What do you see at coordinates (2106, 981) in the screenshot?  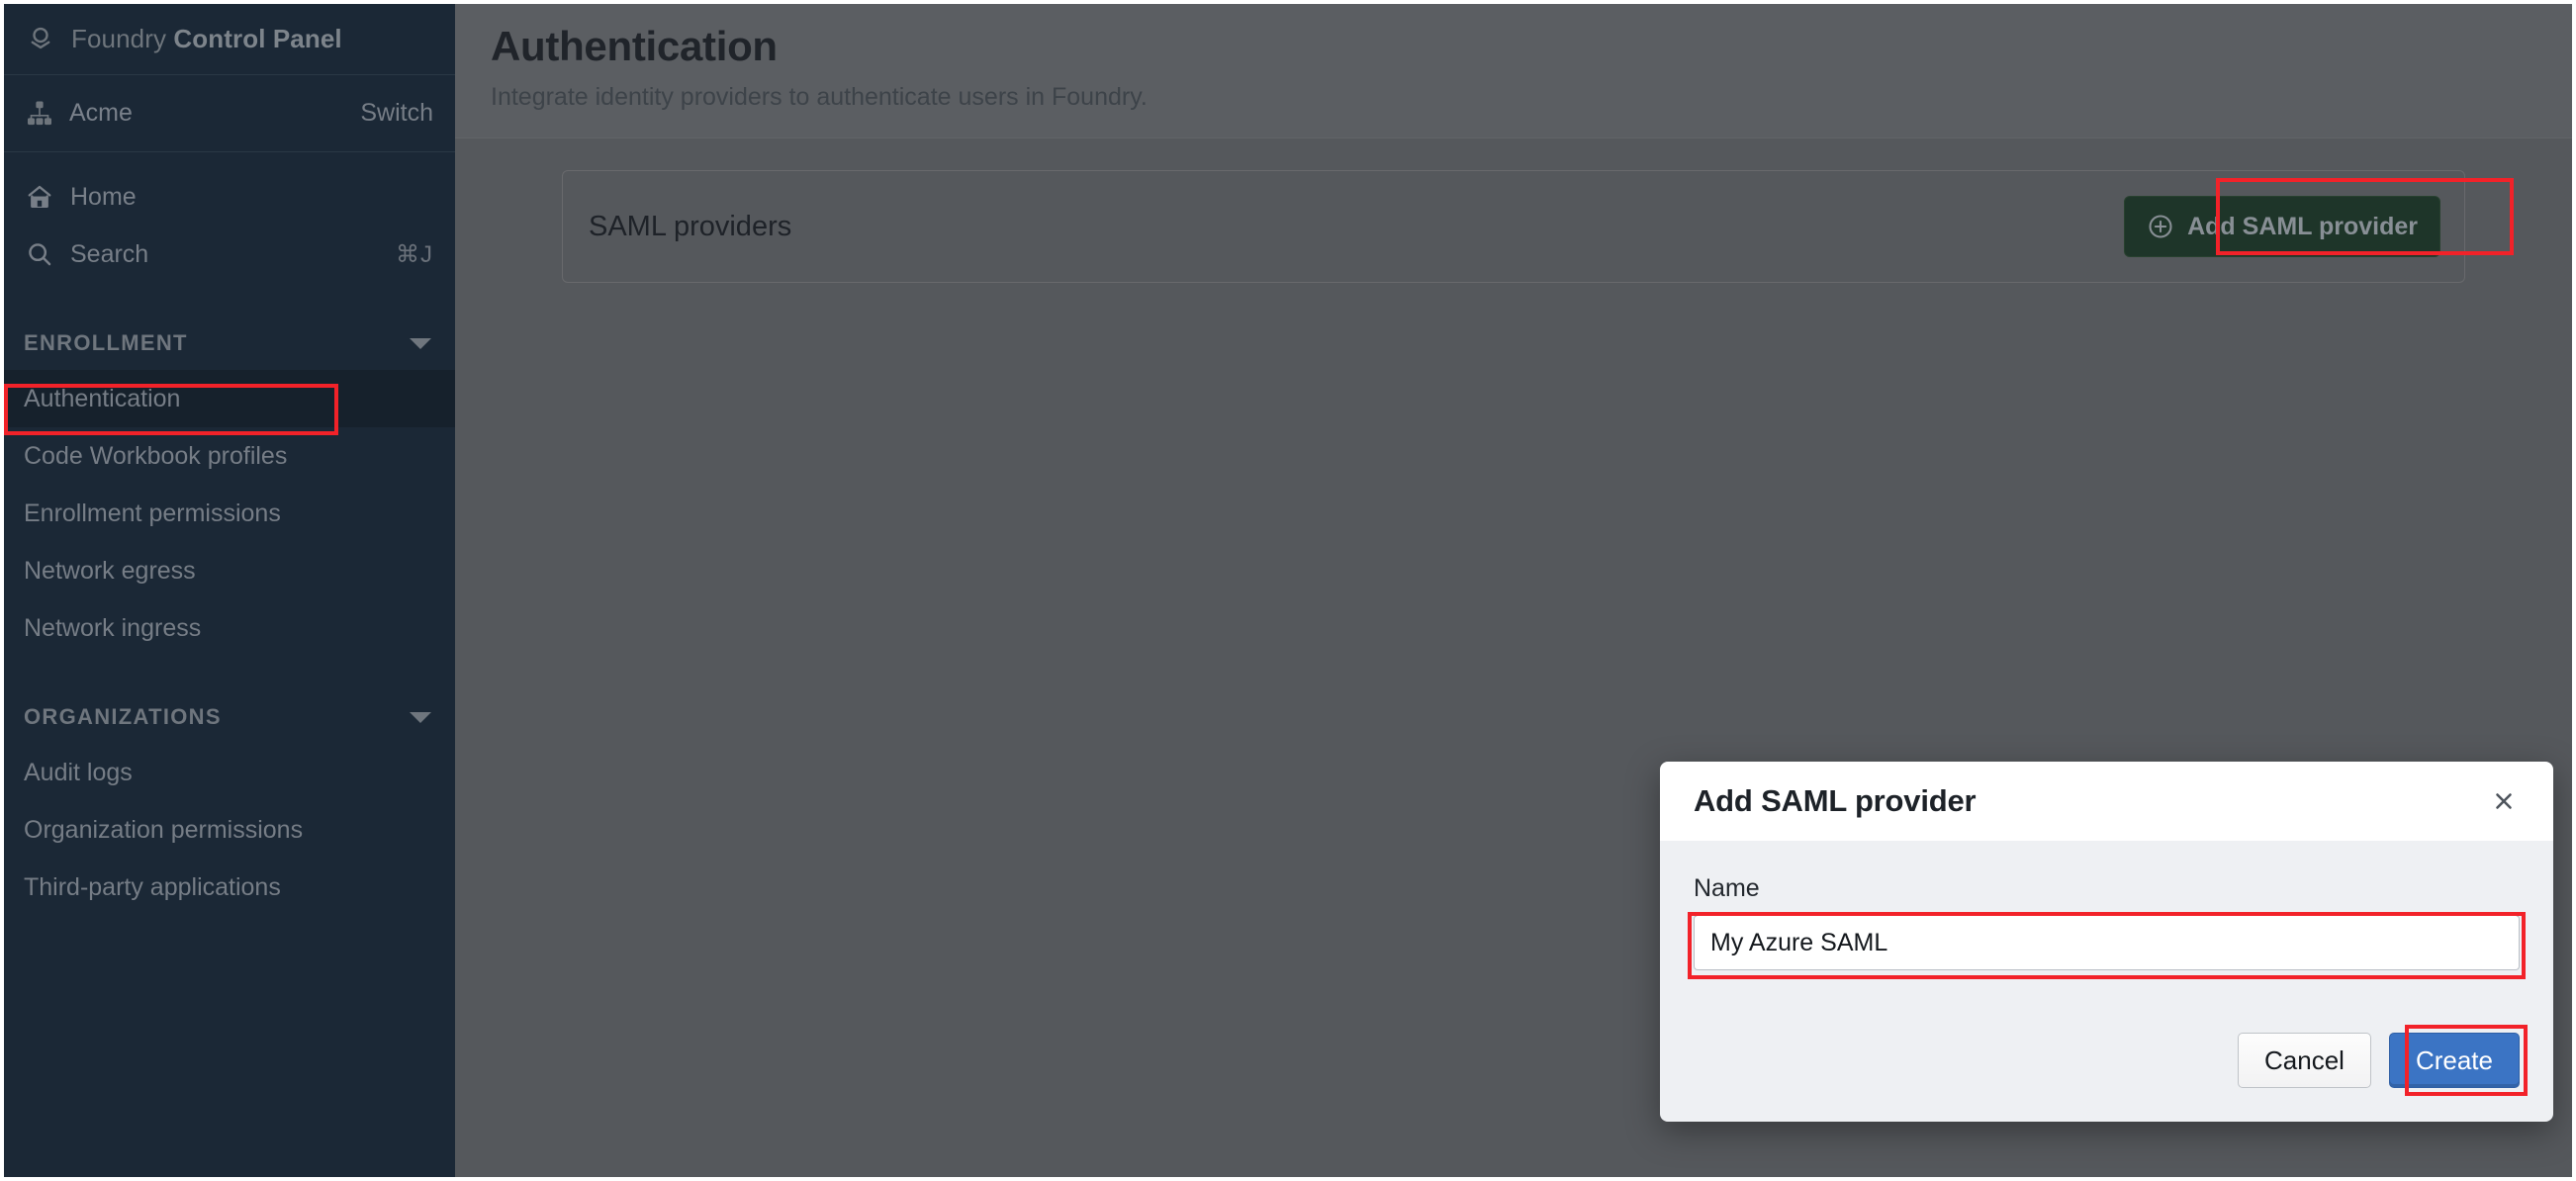 I see `dialog-body: Name My Azure SAML Cancel Create` at bounding box center [2106, 981].